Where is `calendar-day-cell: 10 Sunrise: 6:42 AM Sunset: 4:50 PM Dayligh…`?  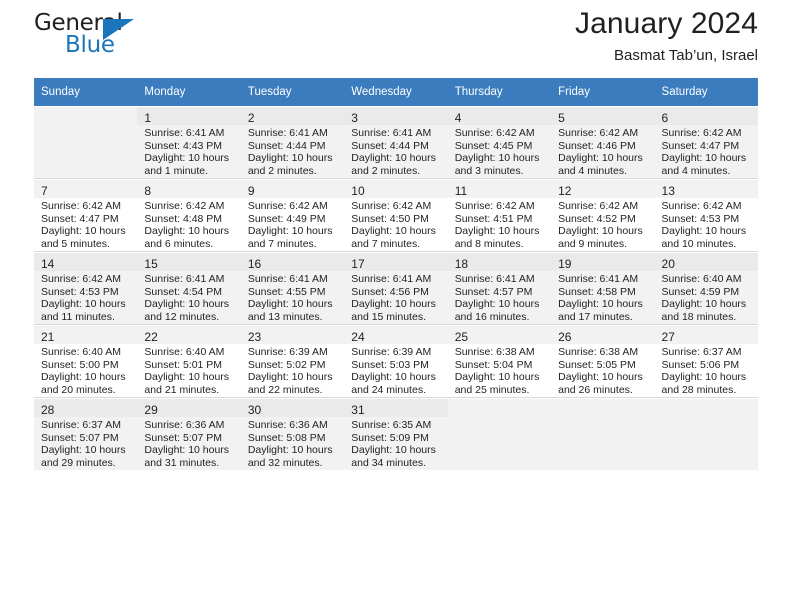 calendar-day-cell: 10 Sunrise: 6:42 AM Sunset: 4:50 PM Dayligh… is located at coordinates (396, 215).